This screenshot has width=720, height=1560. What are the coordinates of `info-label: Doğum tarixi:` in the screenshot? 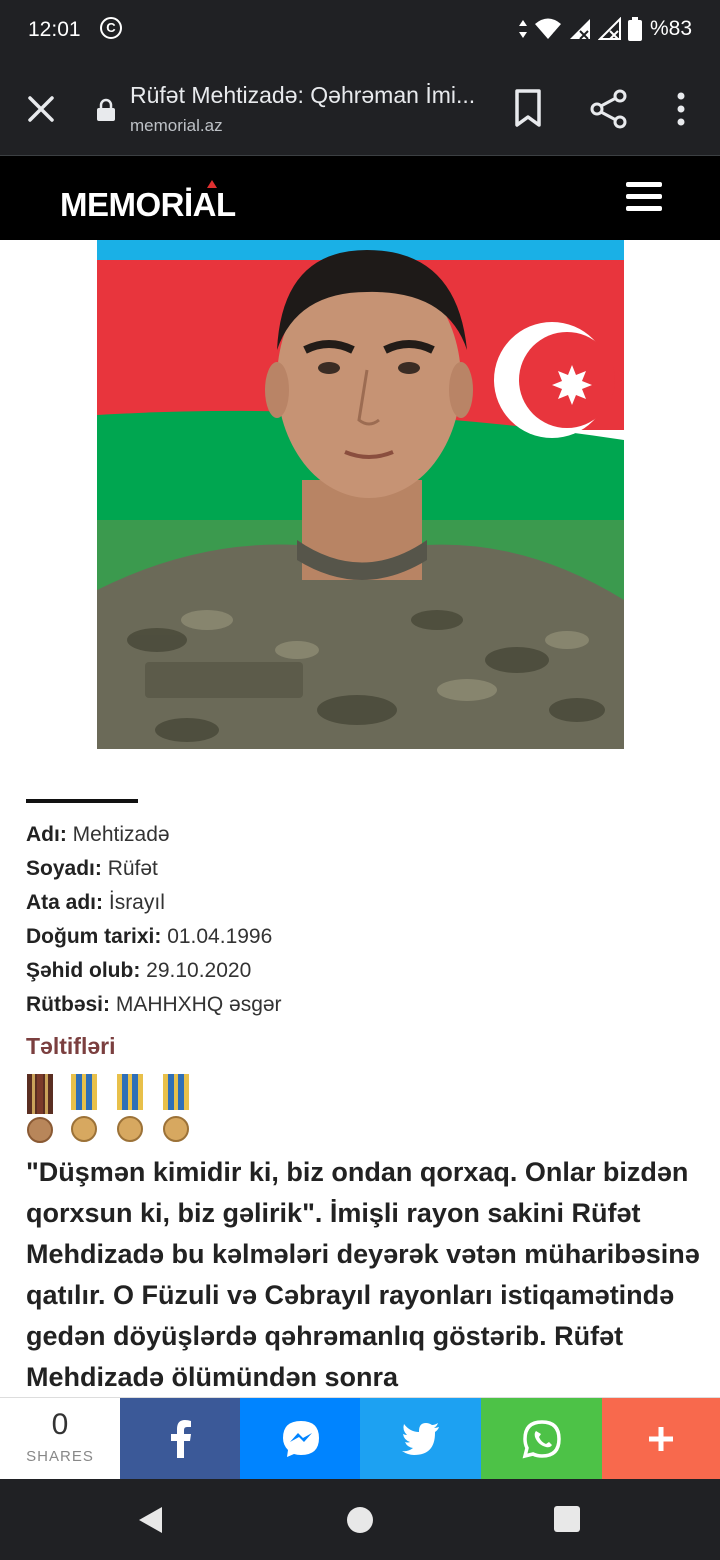 It's located at (94, 936).